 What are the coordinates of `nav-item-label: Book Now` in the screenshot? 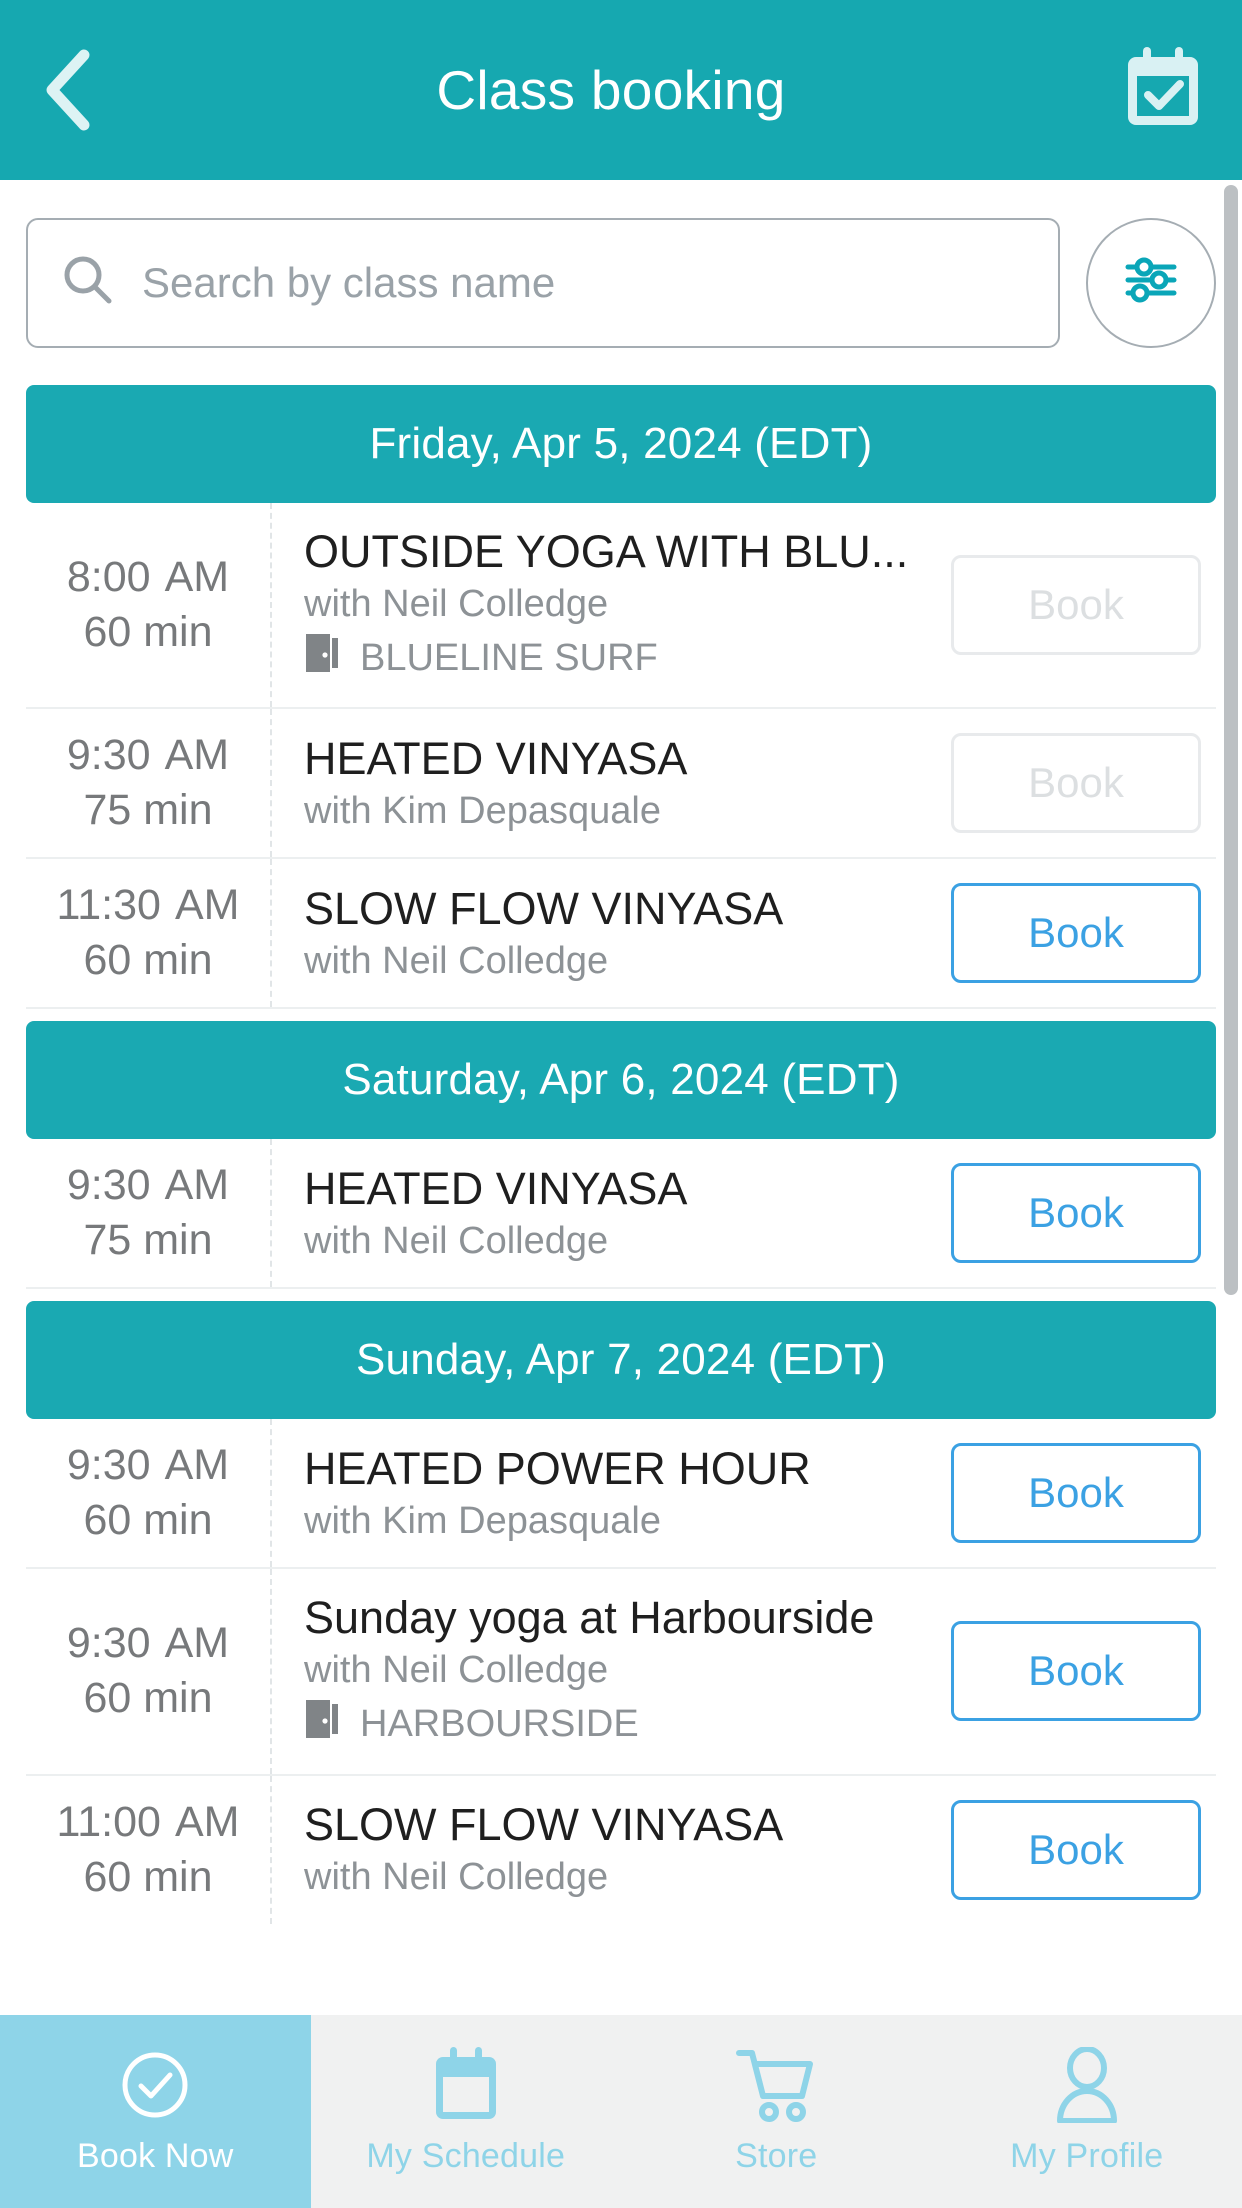 It's located at (155, 2156).